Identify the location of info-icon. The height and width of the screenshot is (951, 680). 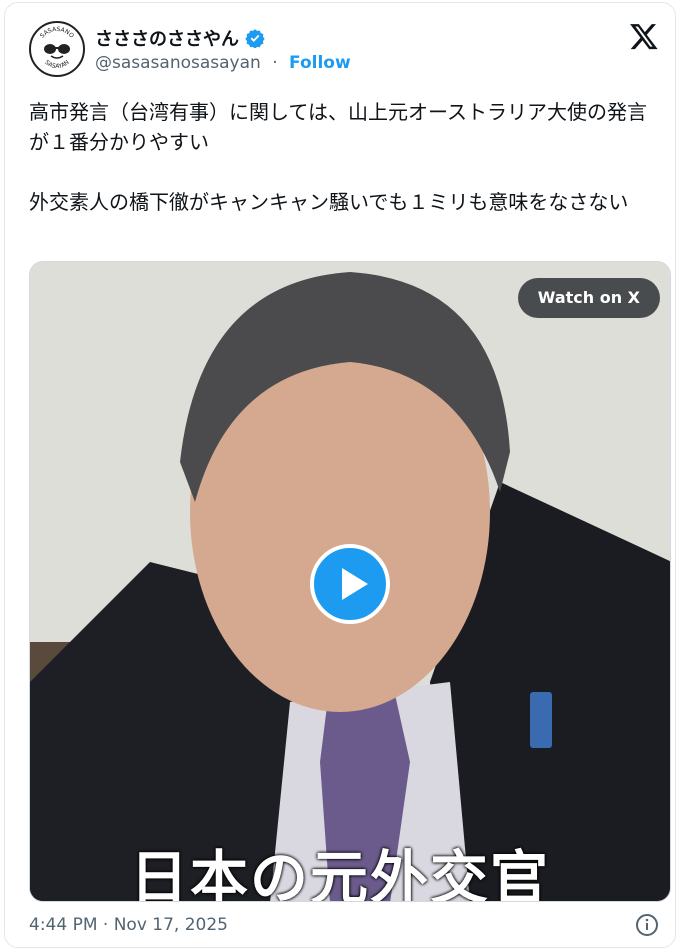
(647, 925).